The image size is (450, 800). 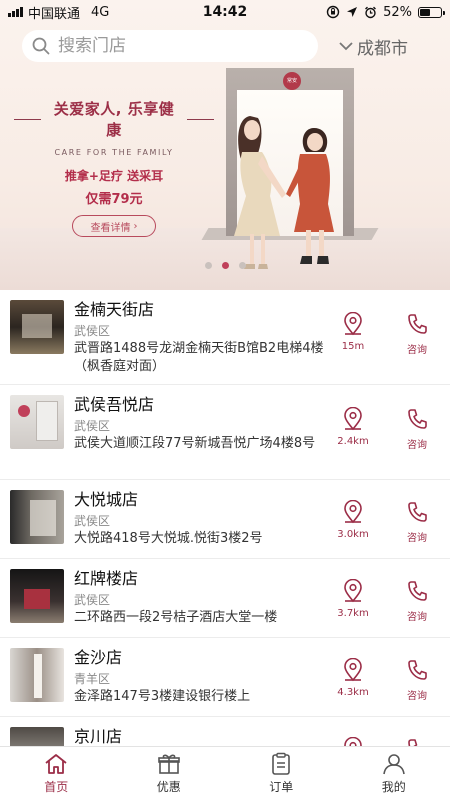 What do you see at coordinates (225, 432) in the screenshot?
I see `store-row: 武侯吾悦店 武侯区 武侯大道顺江段77号新城吾悦广场4楼8号 2.4km 咨询` at bounding box center [225, 432].